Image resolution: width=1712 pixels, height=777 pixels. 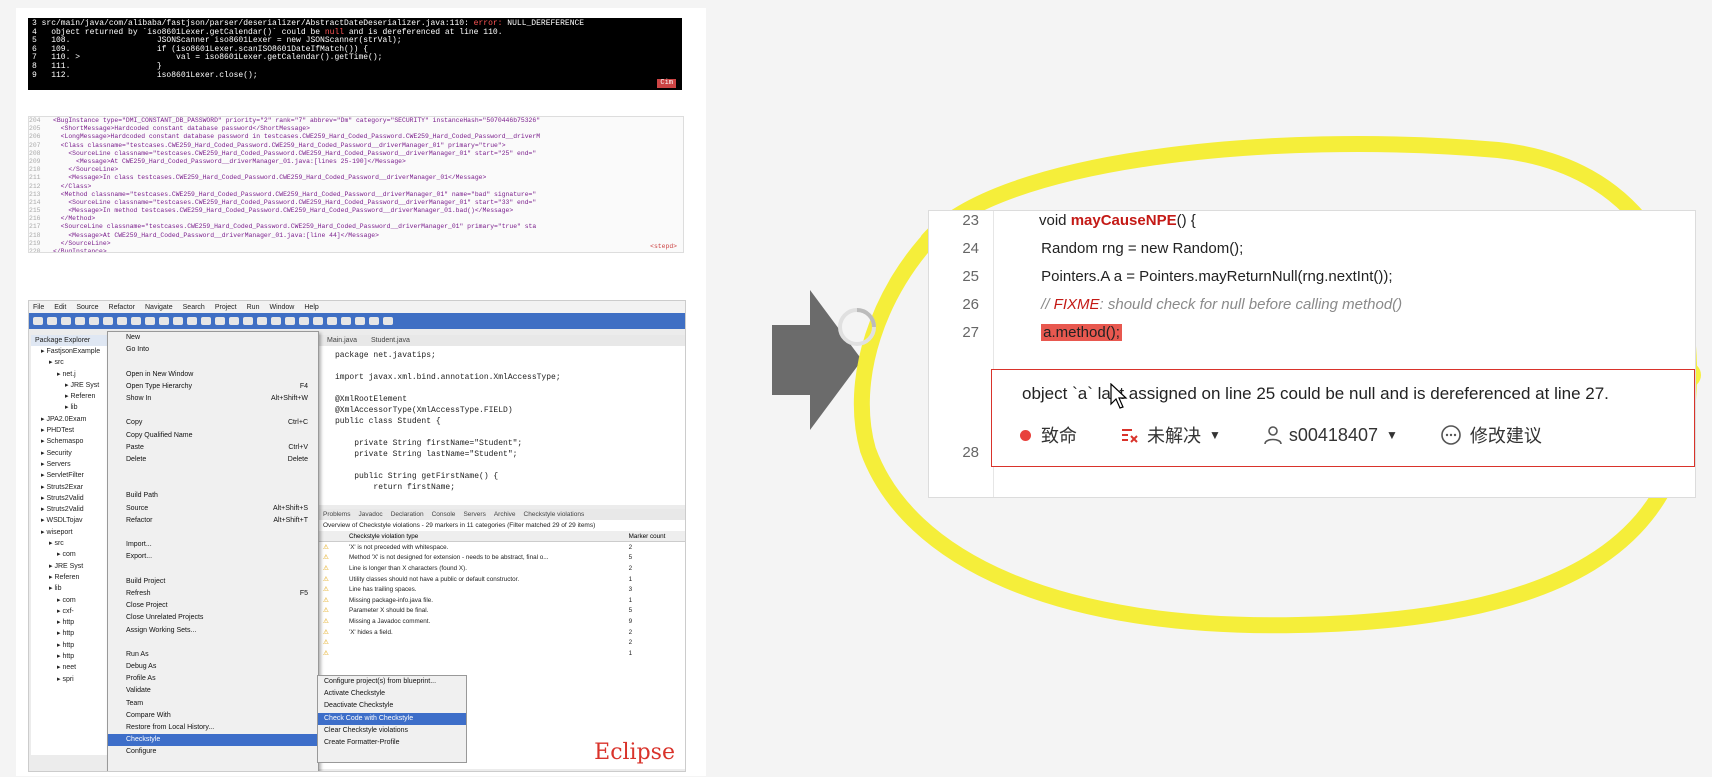 What do you see at coordinates (213, 521) in the screenshot?
I see `context-menu-item: Refactor Alt+Shift+T` at bounding box center [213, 521].